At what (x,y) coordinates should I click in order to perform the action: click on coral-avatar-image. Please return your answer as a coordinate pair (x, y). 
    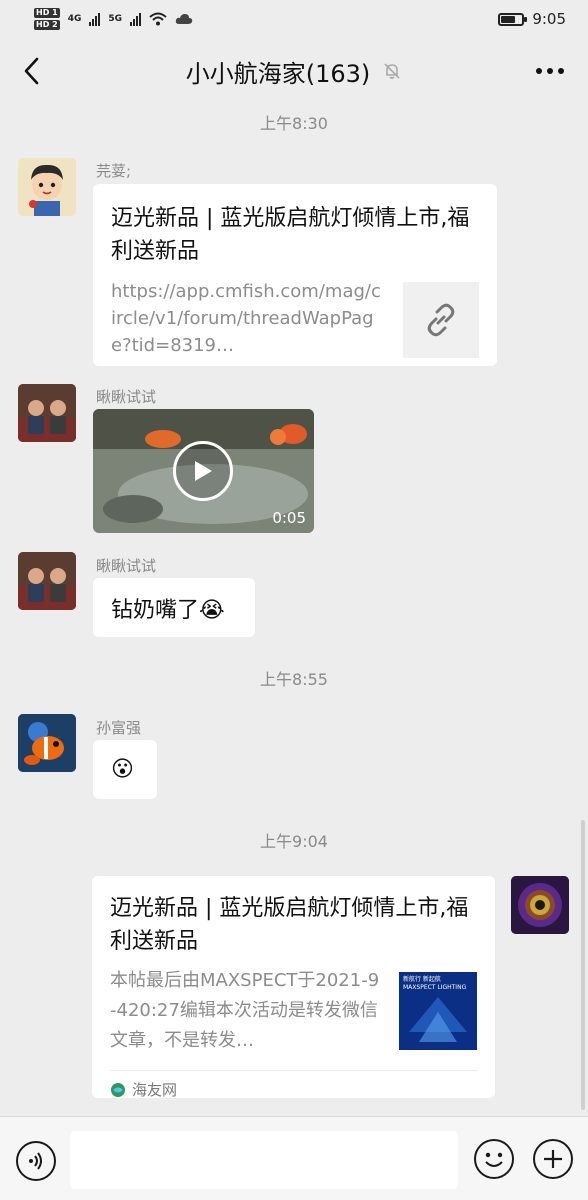
    Looking at the image, I should click on (540, 905).